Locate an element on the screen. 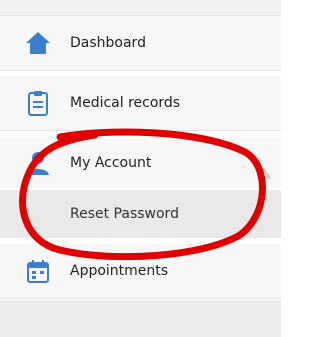  sidebar-top-strip is located at coordinates (140, 8).